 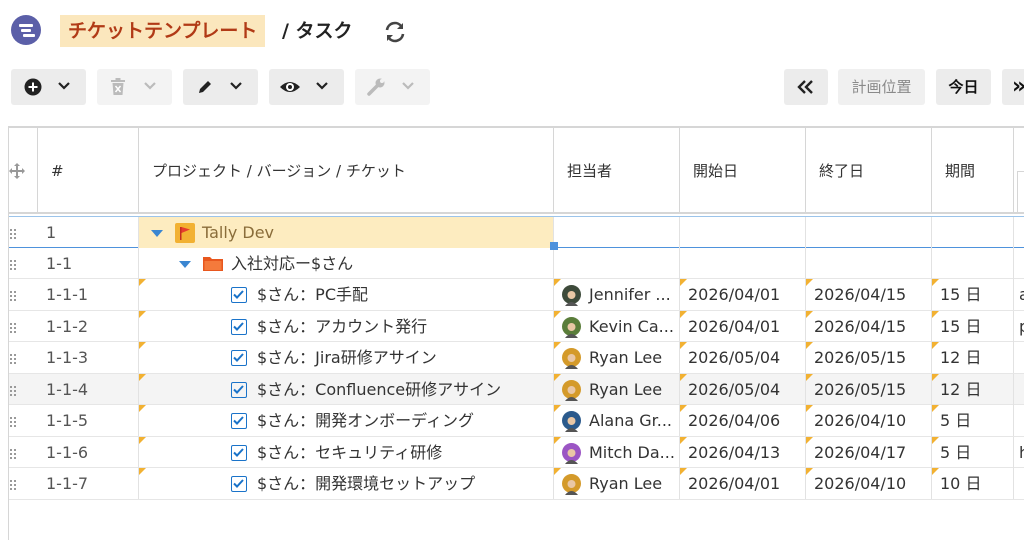 I want to click on row-name-text: Tally Dev, so click(x=238, y=232).